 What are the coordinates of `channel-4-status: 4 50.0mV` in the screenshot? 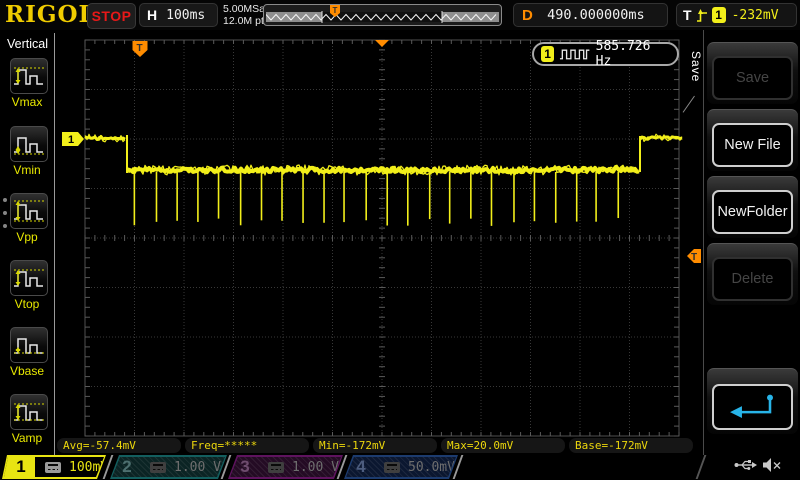 It's located at (401, 467).